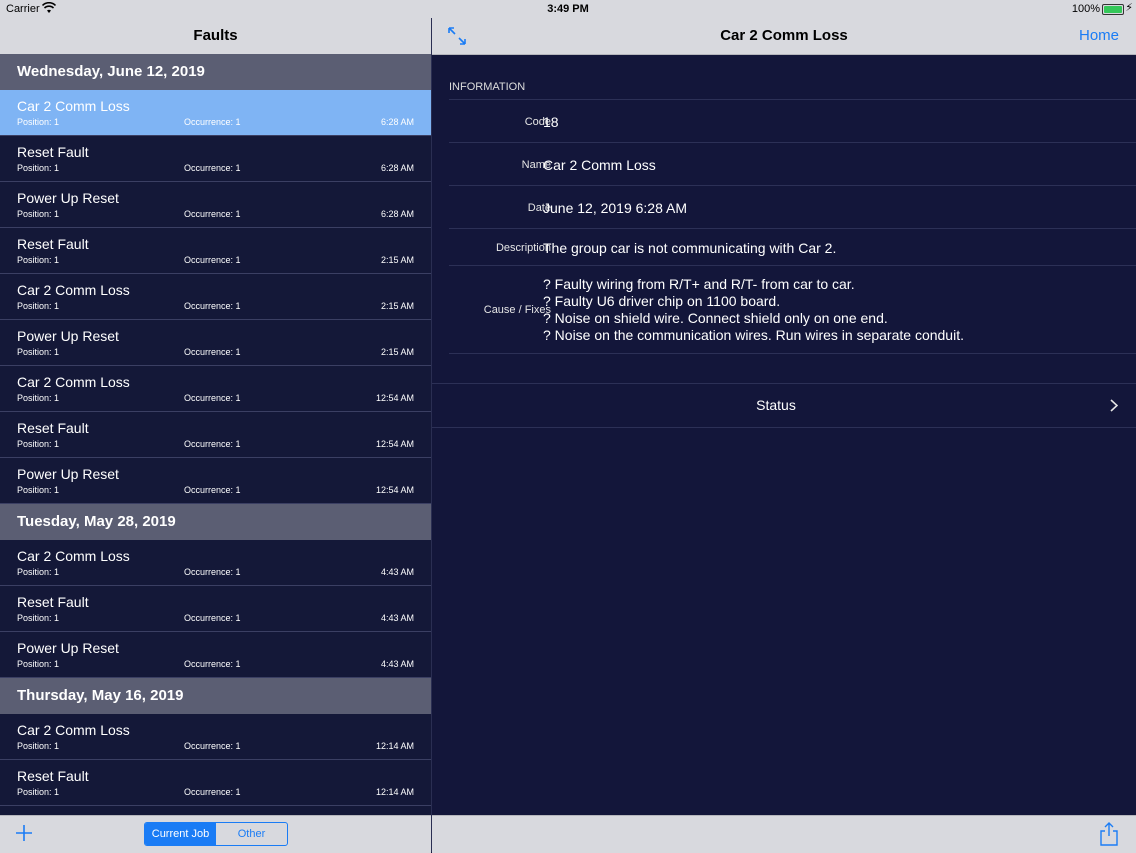  What do you see at coordinates (215, 696) in the screenshot?
I see `section-header: Thursday, May 16, 2019` at bounding box center [215, 696].